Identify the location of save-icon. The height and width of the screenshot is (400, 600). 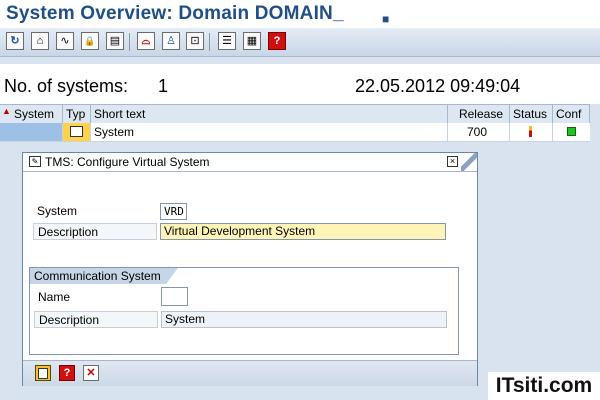
(43, 373).